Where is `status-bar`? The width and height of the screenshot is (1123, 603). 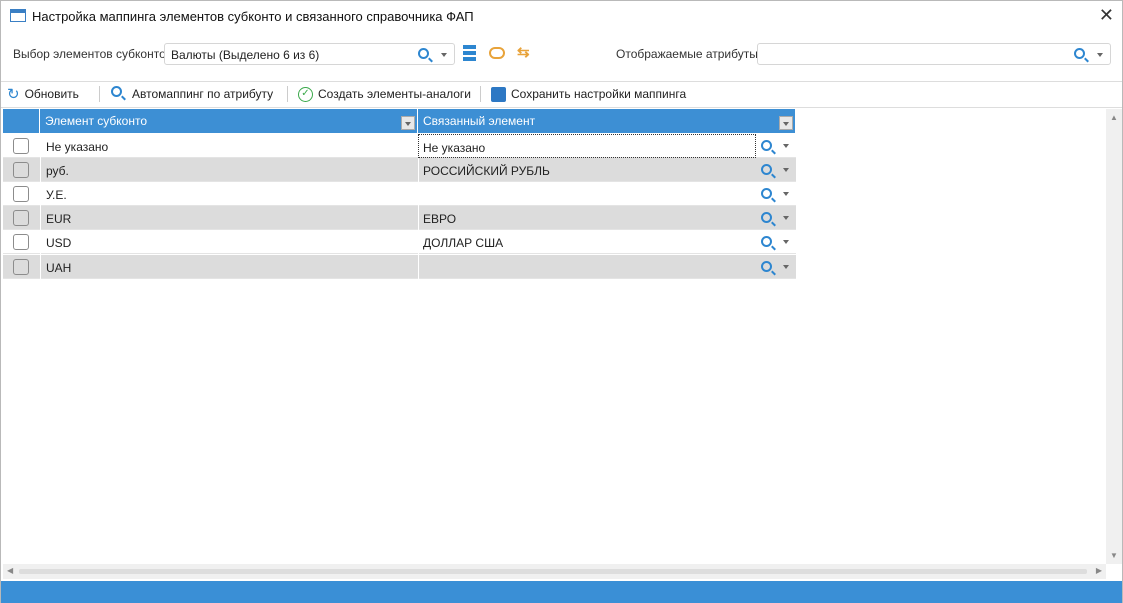
status-bar is located at coordinates (561, 592).